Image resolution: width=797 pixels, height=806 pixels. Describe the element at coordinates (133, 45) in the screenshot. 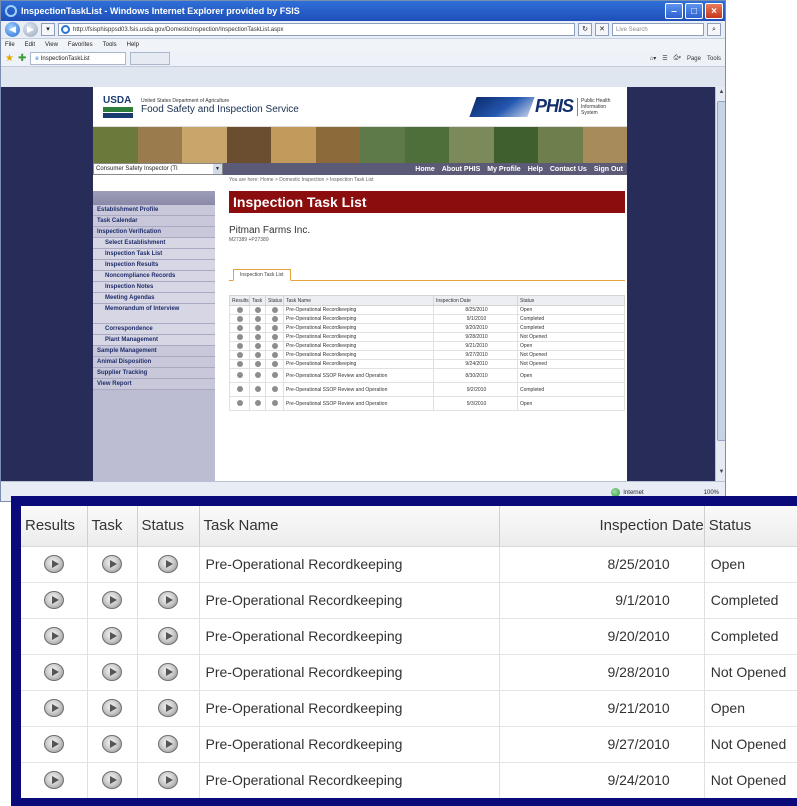

I see `menu-help: Help` at that location.